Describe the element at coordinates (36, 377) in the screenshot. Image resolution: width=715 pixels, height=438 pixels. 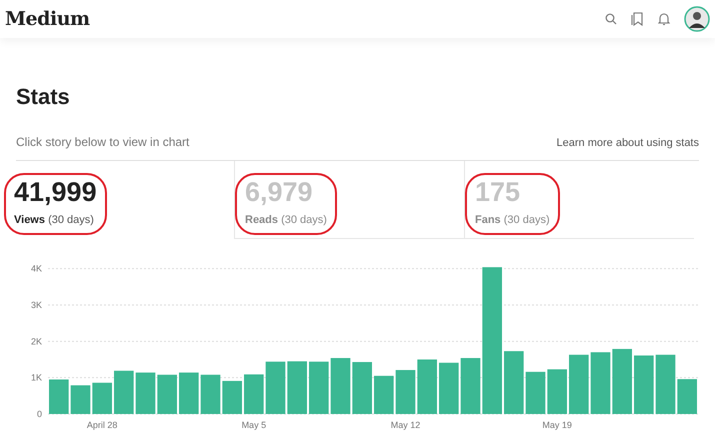
I see `y-axis-label: 1K` at that location.